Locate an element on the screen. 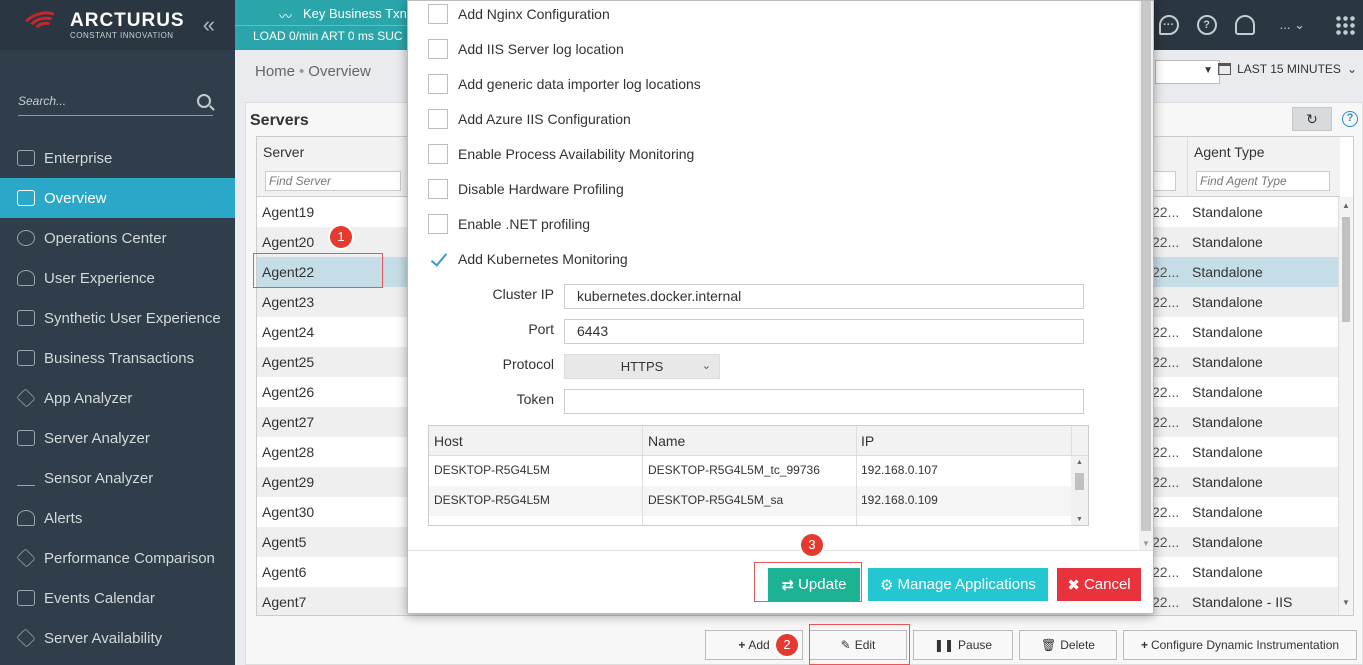  column-header-name: Name is located at coordinates (666, 441).